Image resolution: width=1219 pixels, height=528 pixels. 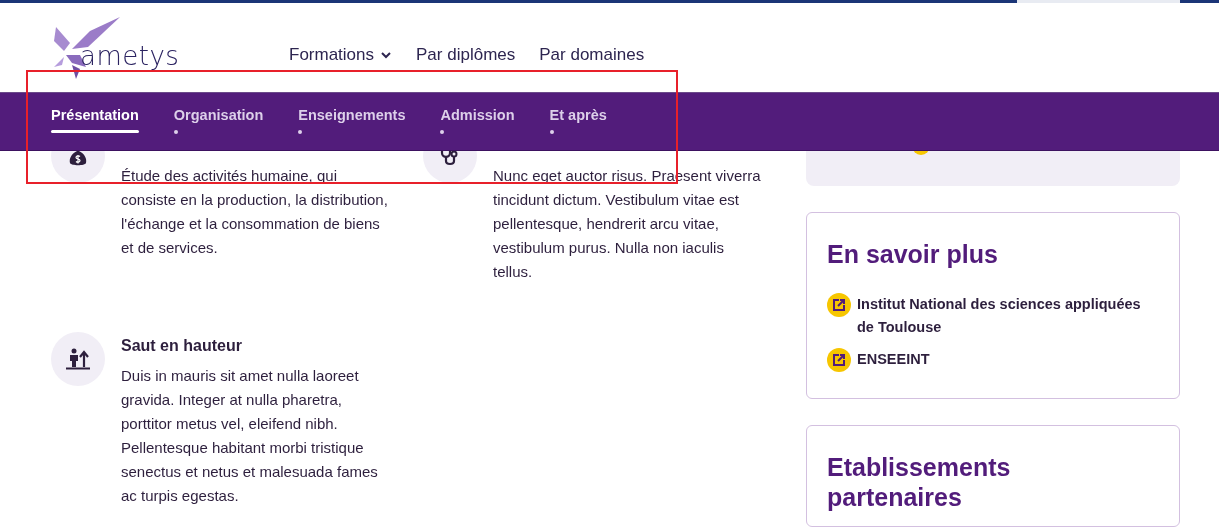 What do you see at coordinates (78, 359) in the screenshot?
I see `person-arrow-up-icon` at bounding box center [78, 359].